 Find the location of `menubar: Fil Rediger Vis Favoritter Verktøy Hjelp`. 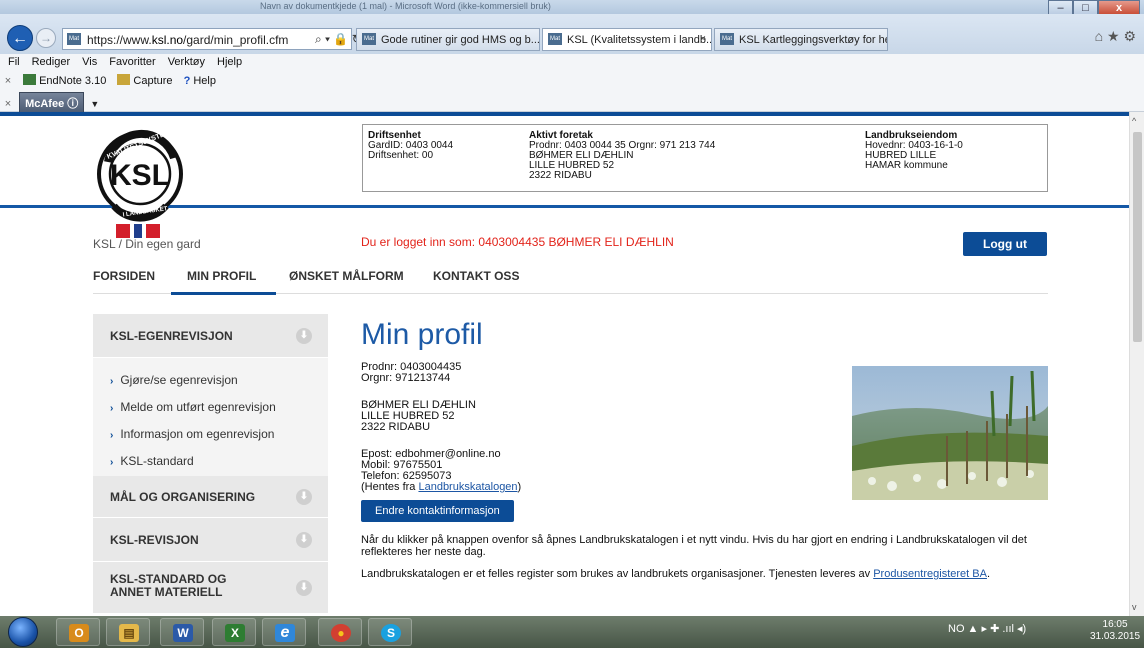

menubar: Fil Rediger Vis Favoritter Verktøy Hjelp is located at coordinates (572, 63).